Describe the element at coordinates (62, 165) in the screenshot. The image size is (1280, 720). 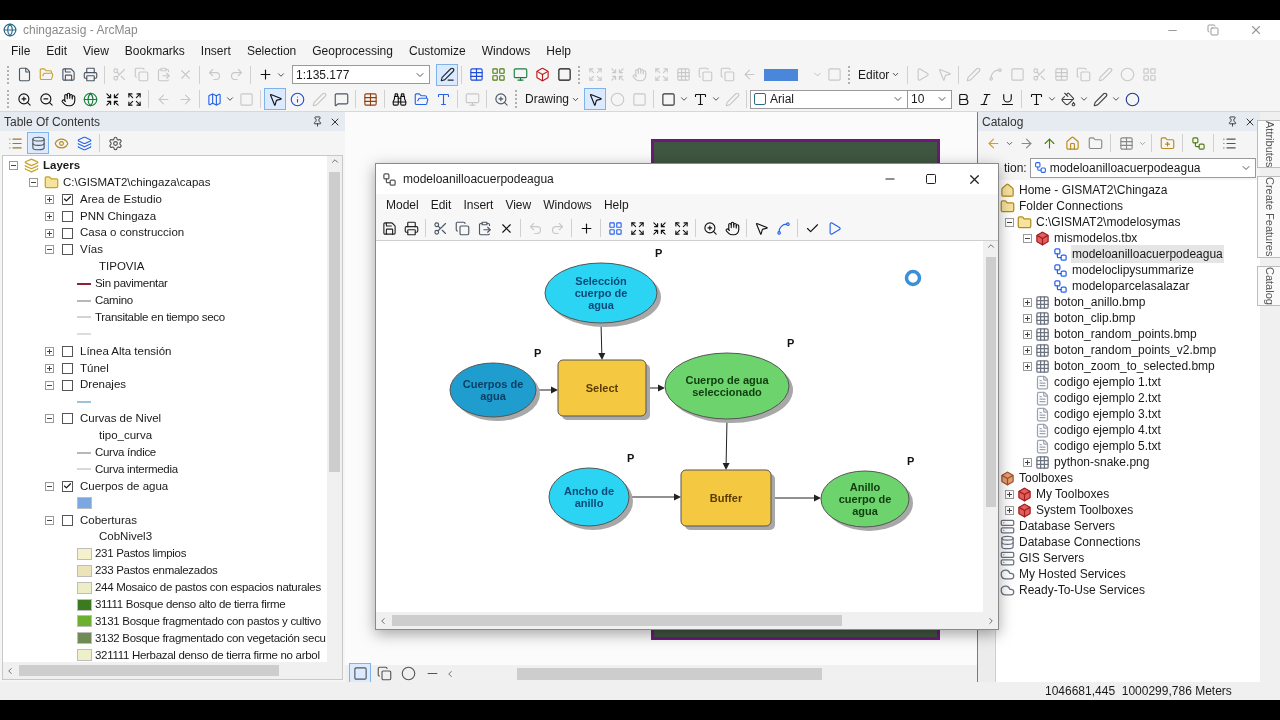
I see `data-frame-label: Layers` at that location.